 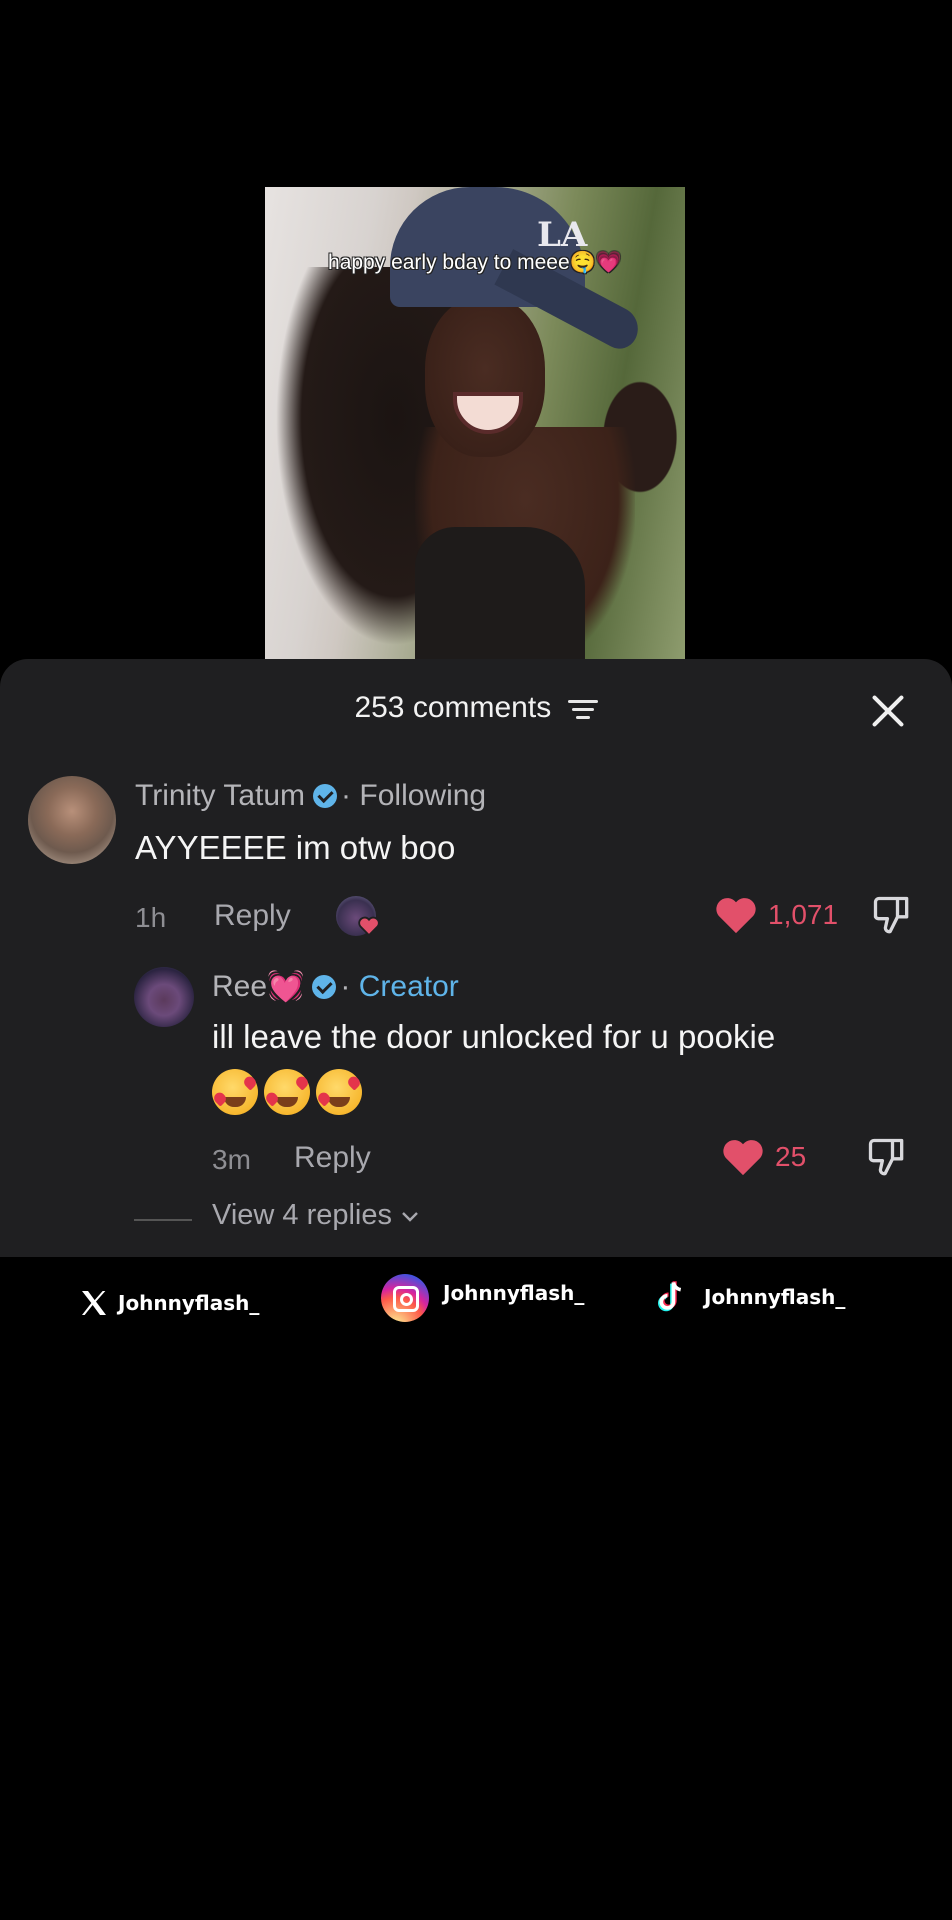 I want to click on comments-count-row: 253 comments, so click(x=476, y=708).